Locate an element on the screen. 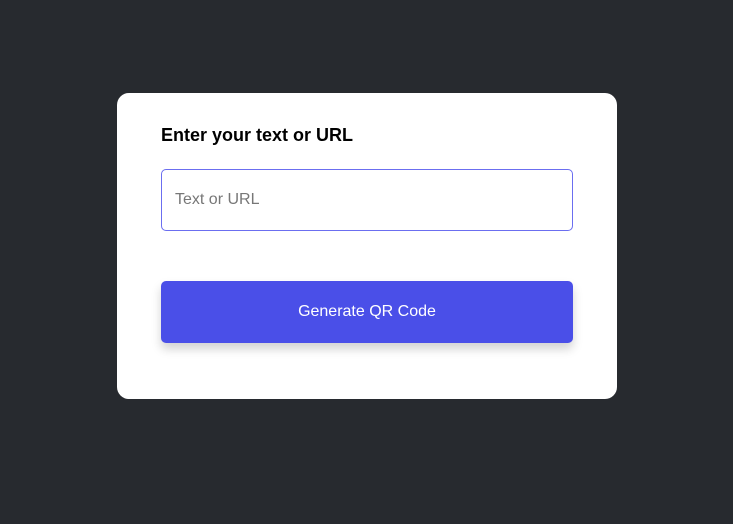 The height and width of the screenshot is (524, 733). generate-qr-code-button: Generate QR Code is located at coordinates (367, 312).